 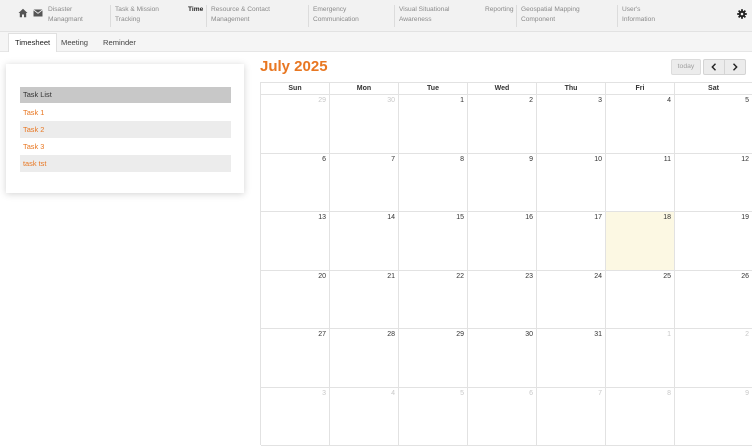 I want to click on nav-item-time: Time, so click(x=195, y=16).